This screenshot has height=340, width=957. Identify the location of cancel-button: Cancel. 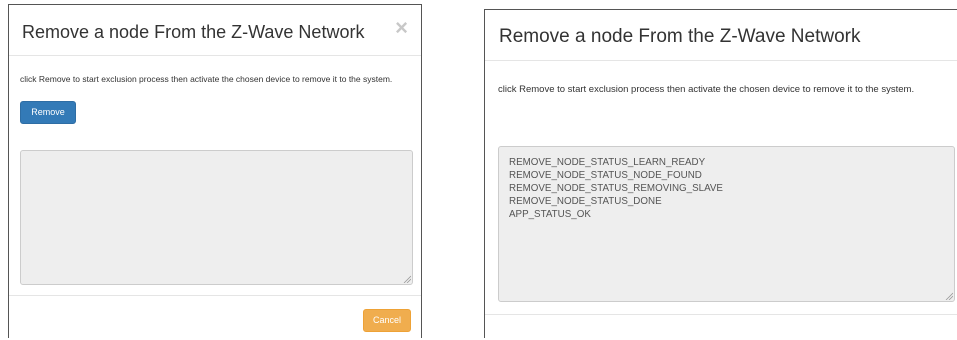
(387, 320).